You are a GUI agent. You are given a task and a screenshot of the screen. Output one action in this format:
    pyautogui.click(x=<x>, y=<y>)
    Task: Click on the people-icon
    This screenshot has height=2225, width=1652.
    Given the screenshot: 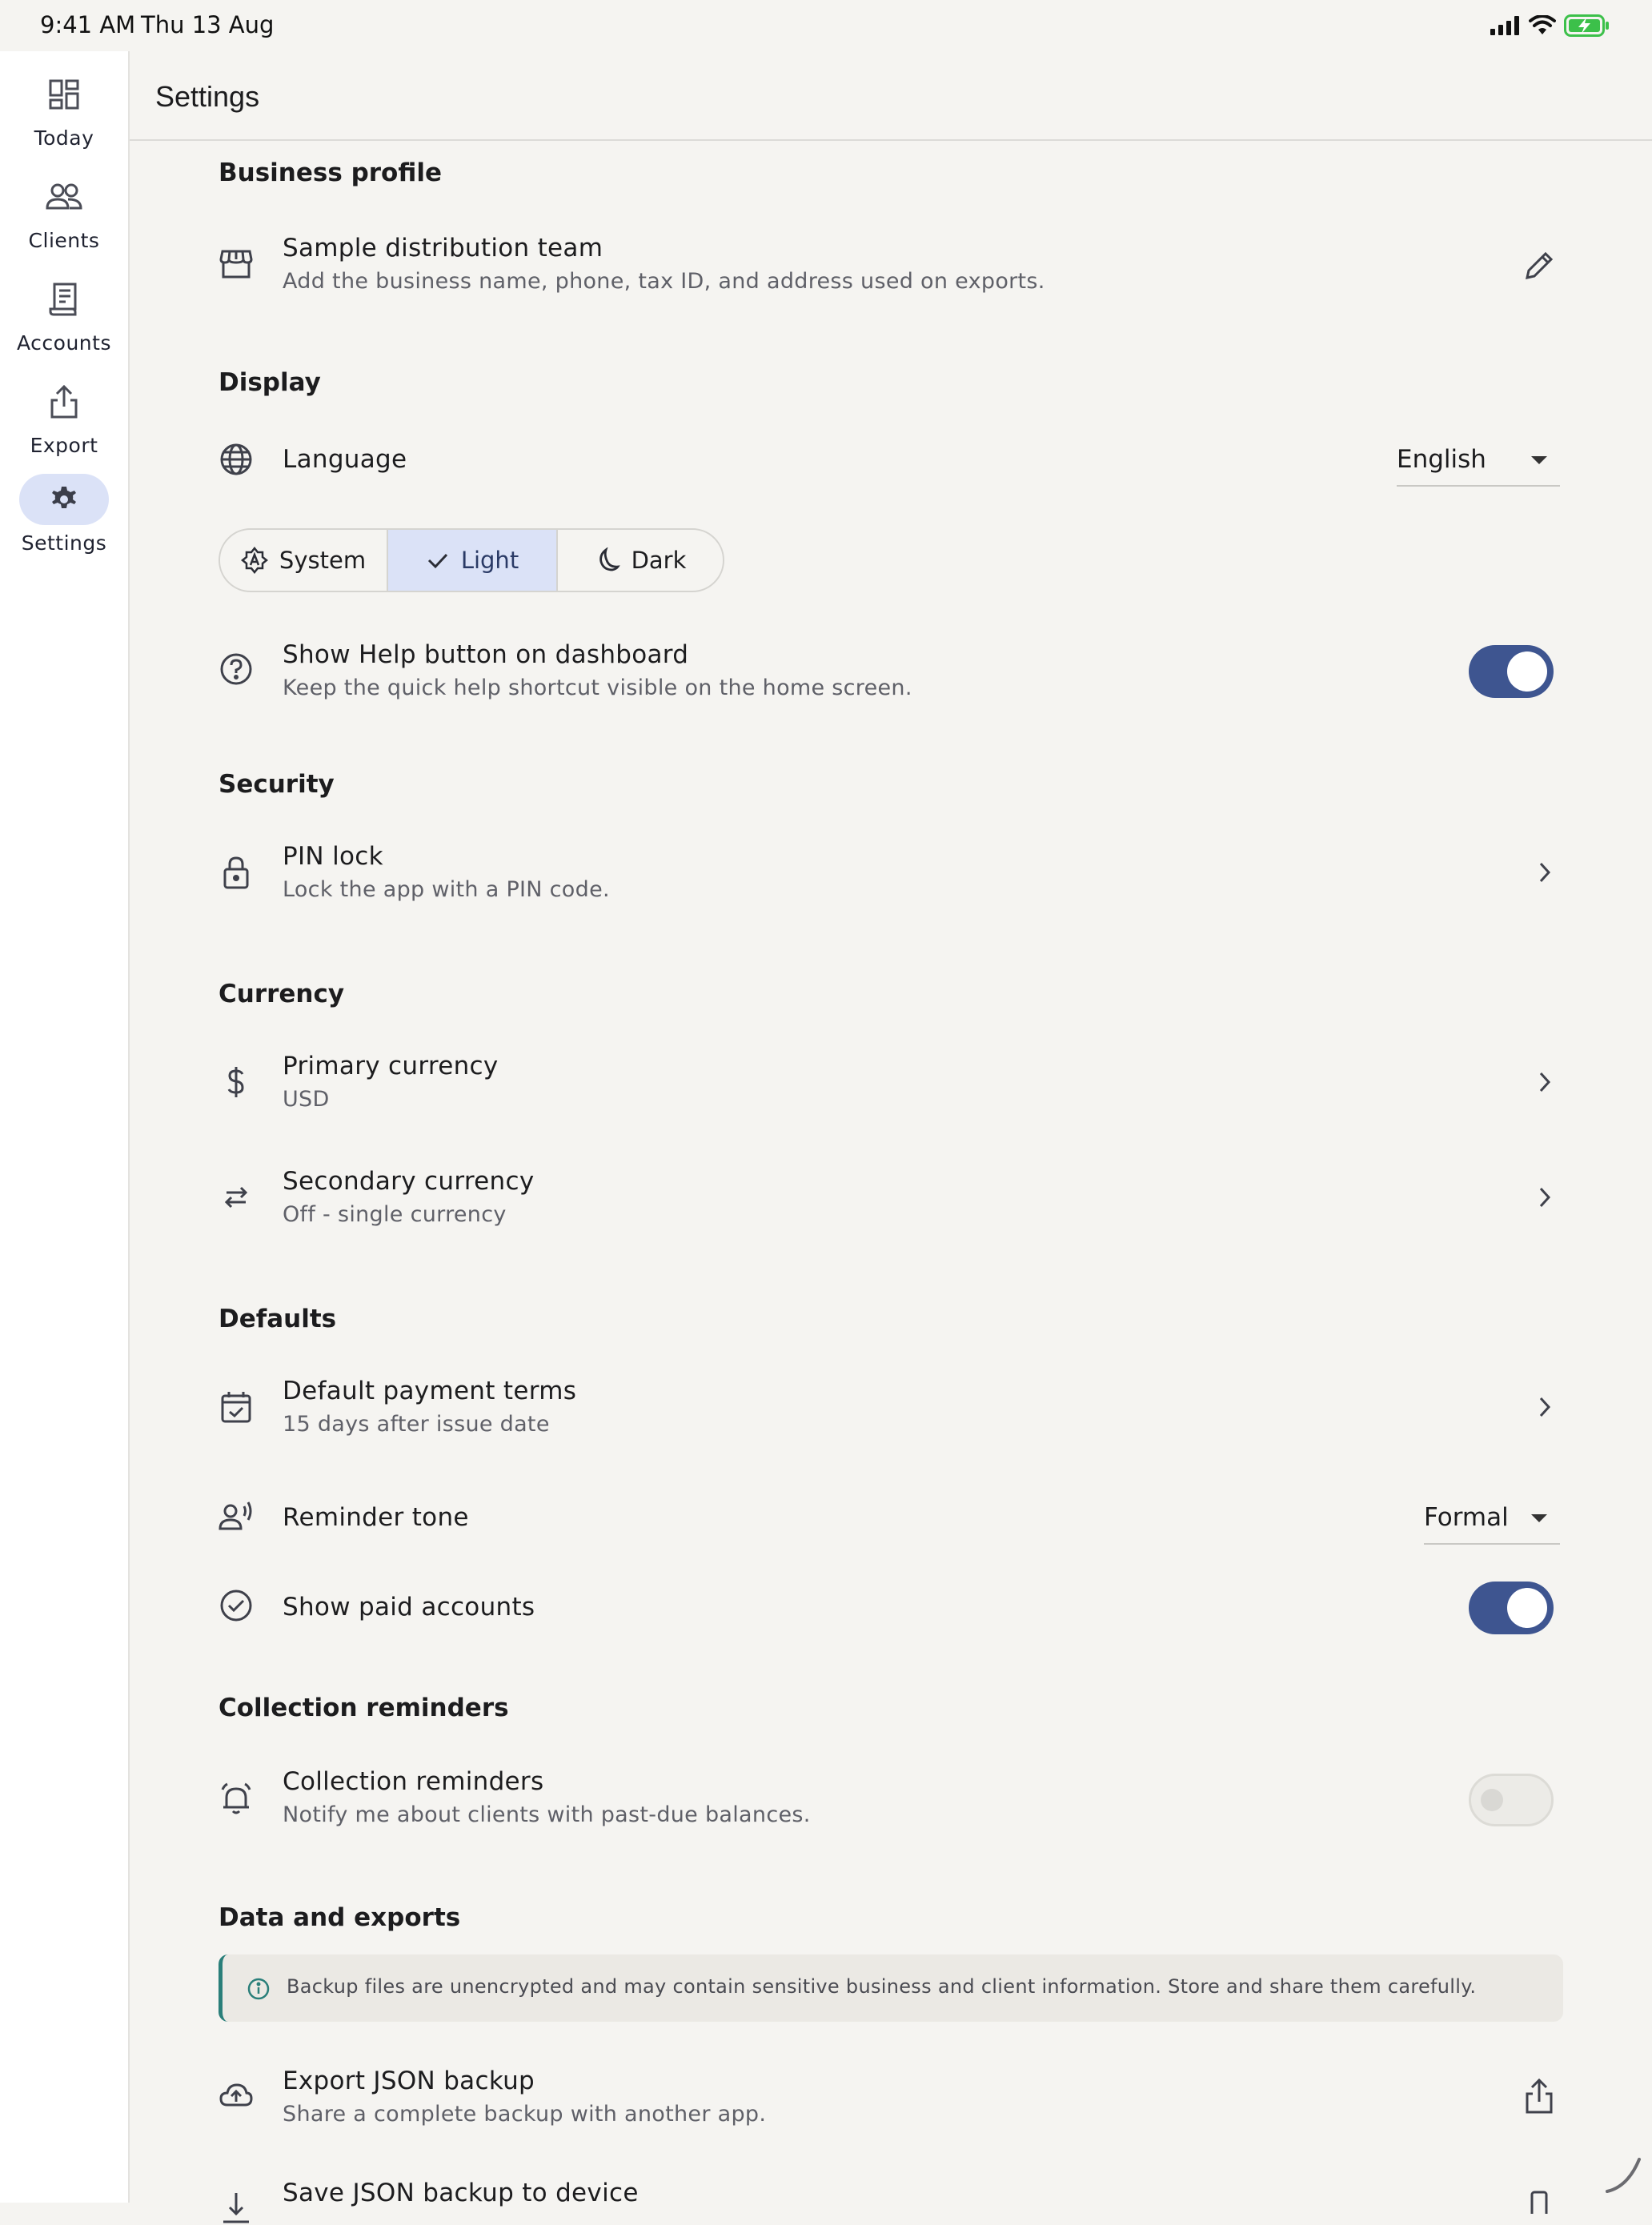 What is the action you would take?
    pyautogui.click(x=64, y=196)
    